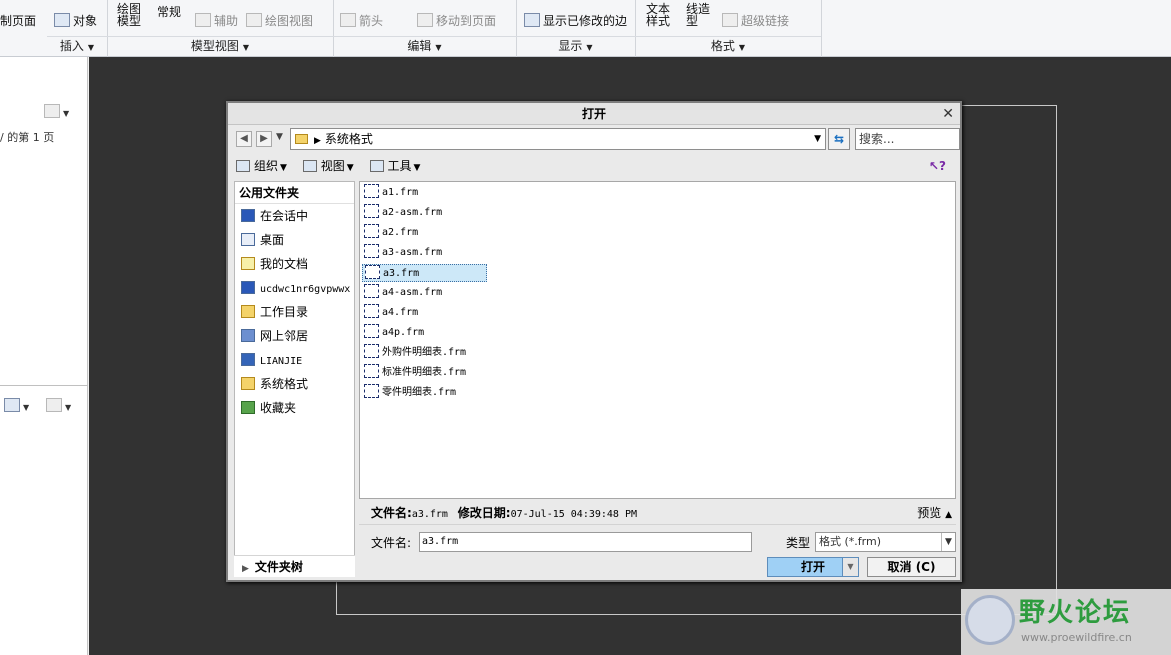  Describe the element at coordinates (400, 312) in the screenshot. I see `file-name: a4.frm` at that location.